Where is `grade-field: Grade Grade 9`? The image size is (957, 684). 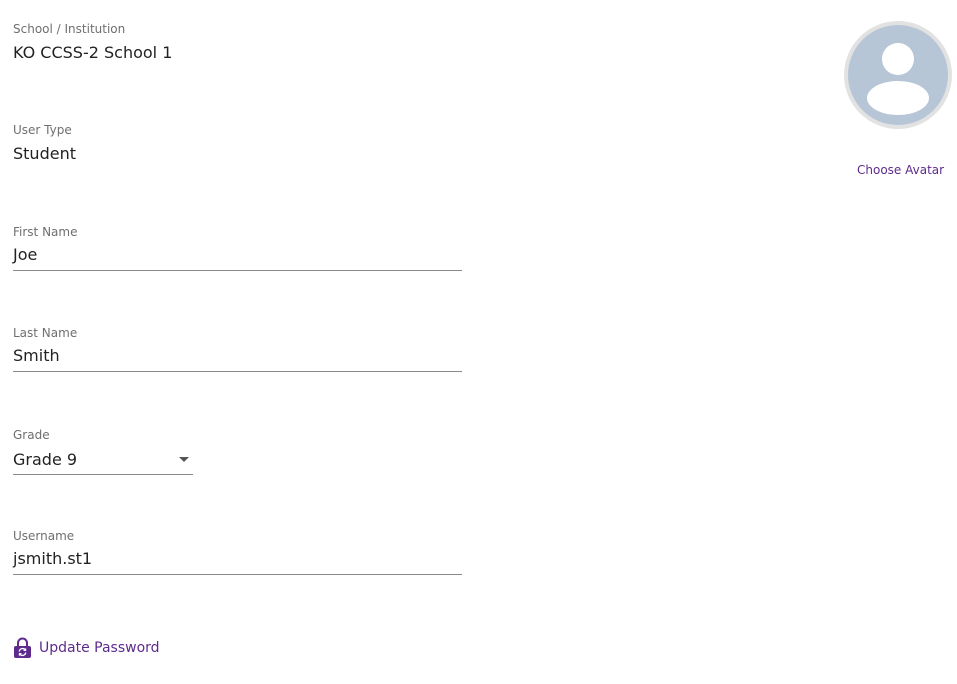
grade-field: Grade Grade 9 is located at coordinates (103, 451).